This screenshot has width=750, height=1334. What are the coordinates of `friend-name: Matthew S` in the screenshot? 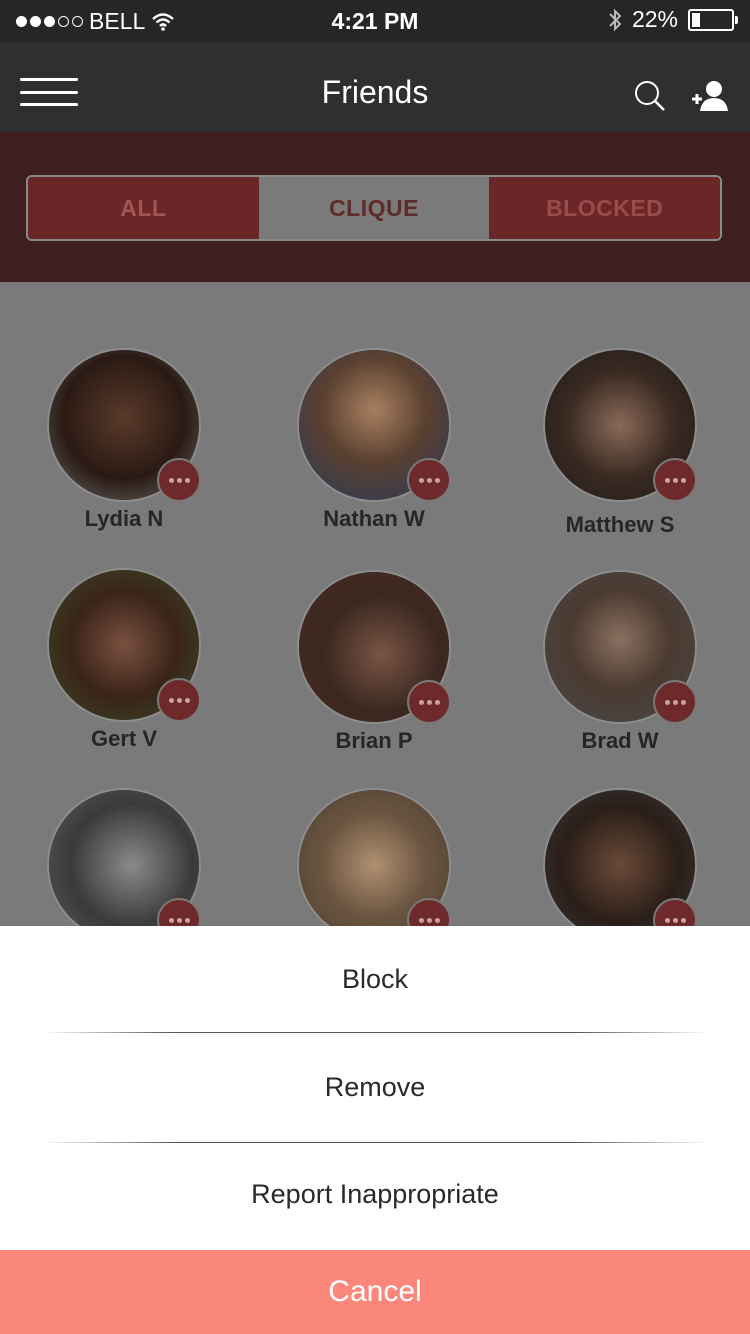 It's located at (620, 524).